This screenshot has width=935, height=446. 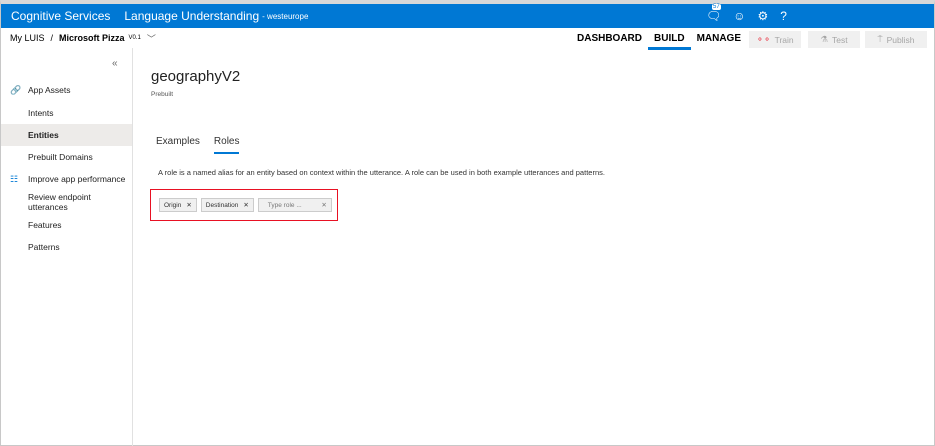 I want to click on publish-icon: ⍑, so click(x=880, y=39).